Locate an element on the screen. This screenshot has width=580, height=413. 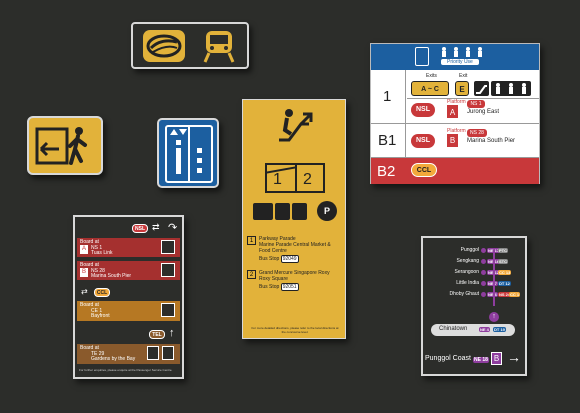
level-label: B1 is located at coordinates (387, 140).